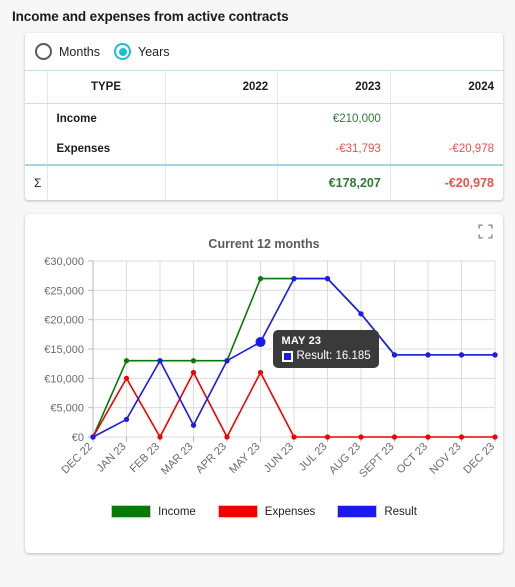 The image size is (515, 587). Describe the element at coordinates (485, 231) in the screenshot. I see `fullscreen-expand-icon` at that location.